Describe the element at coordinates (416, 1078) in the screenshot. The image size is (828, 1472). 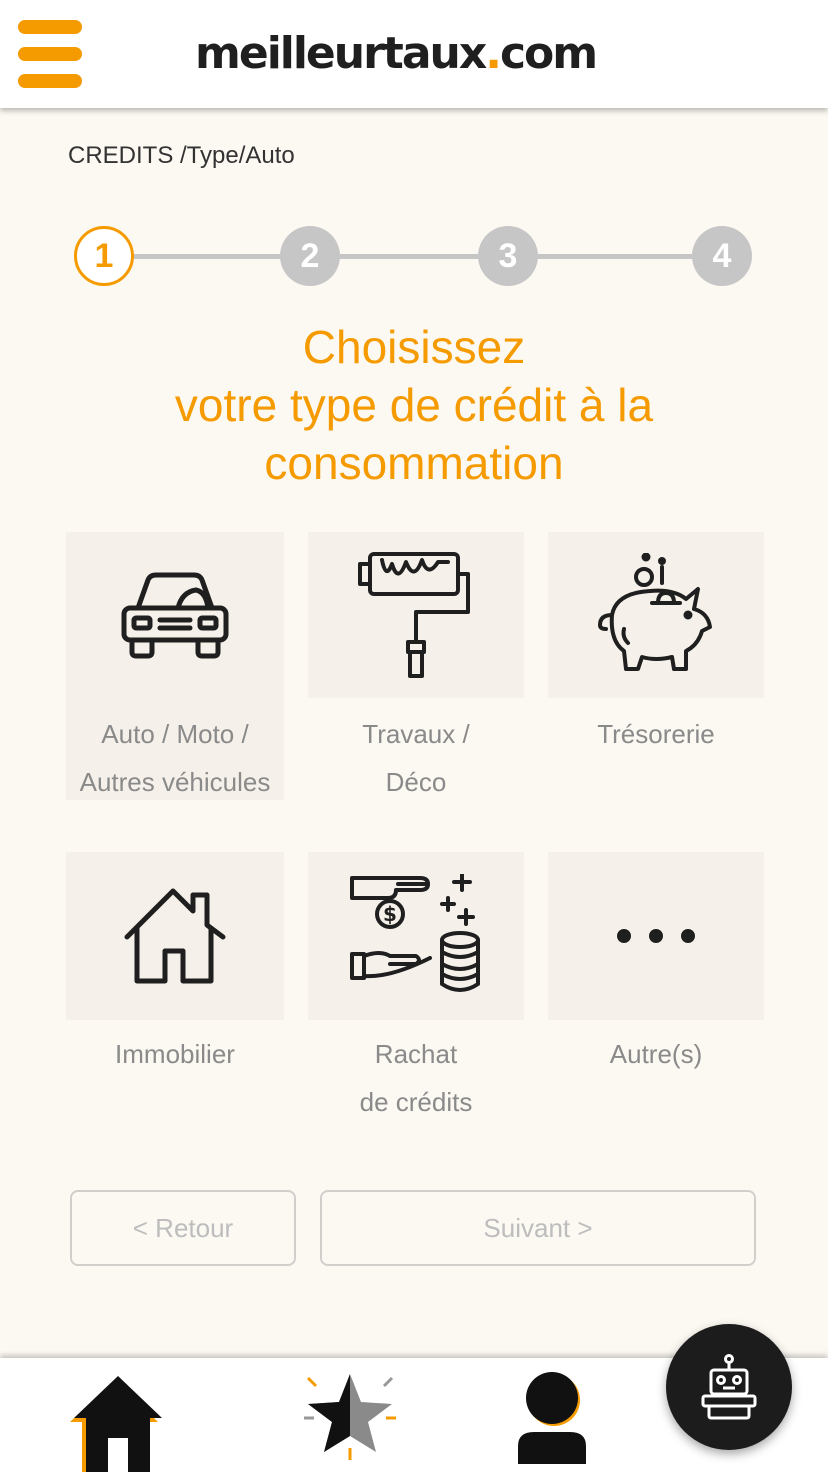
I see `tile-label: Rachat de crédits` at that location.